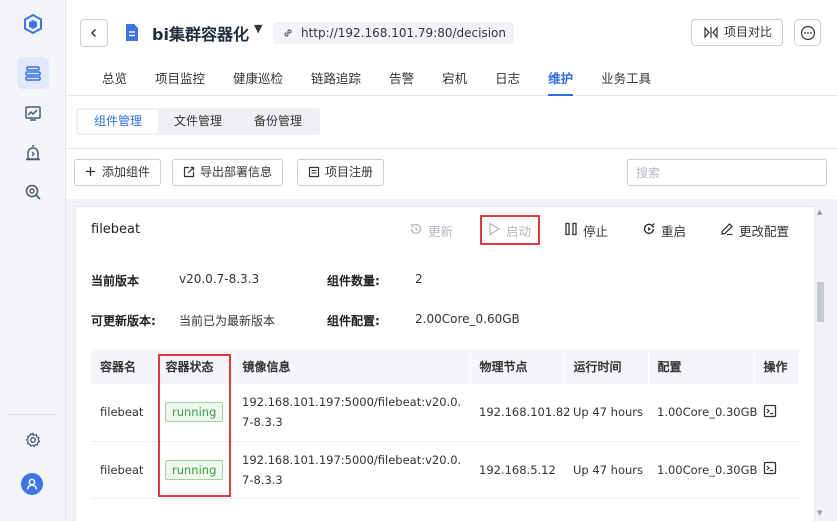 This screenshot has width=837, height=521. Describe the element at coordinates (200, 33) in the screenshot. I see `project-title: bi集群容器化` at that location.